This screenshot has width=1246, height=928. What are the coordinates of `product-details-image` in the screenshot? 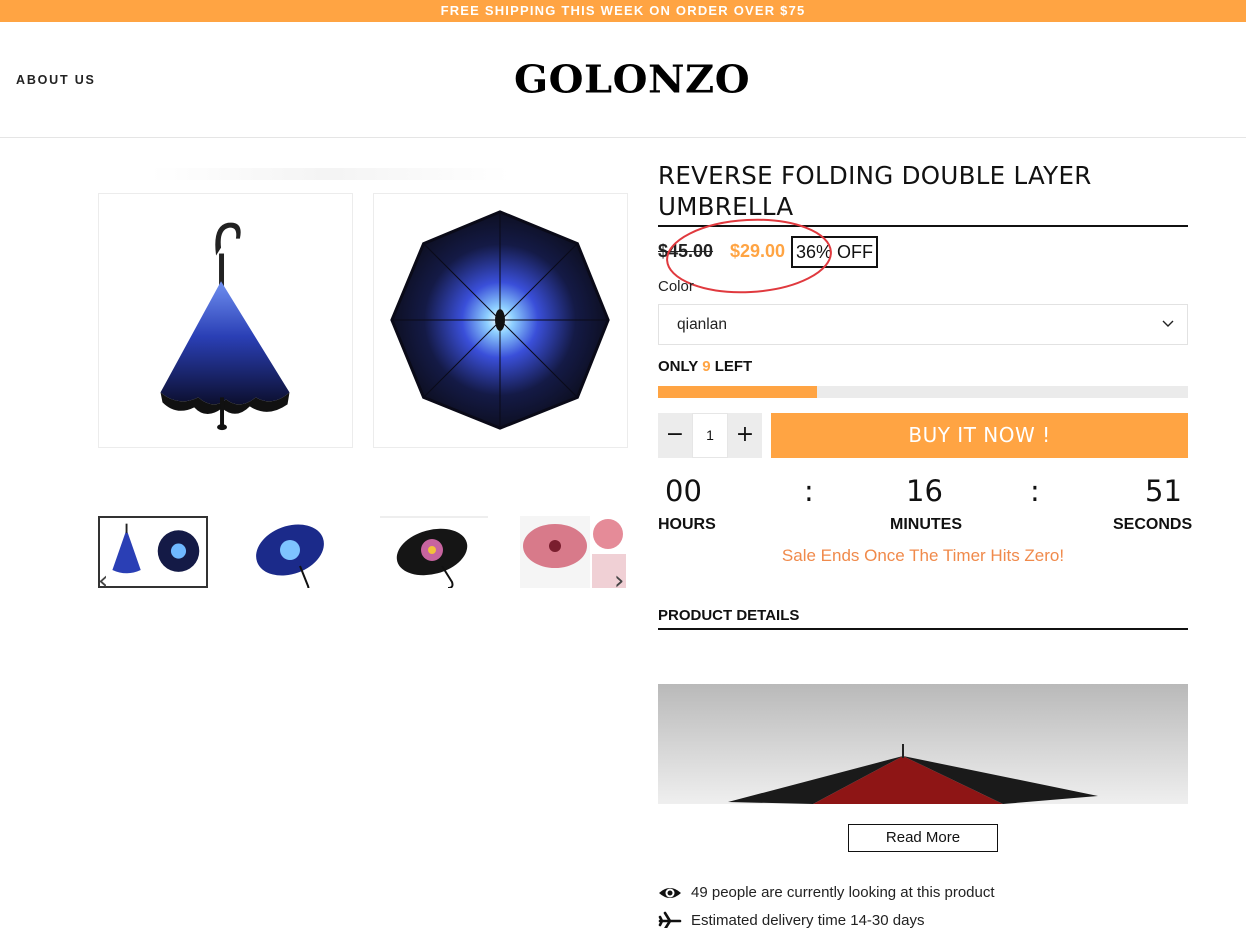 It's located at (923, 744).